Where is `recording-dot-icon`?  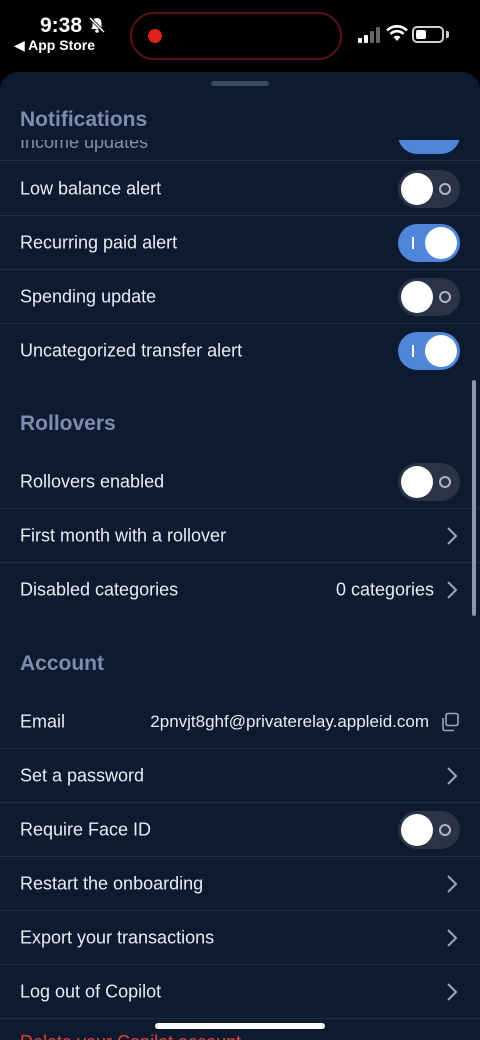 recording-dot-icon is located at coordinates (155, 36).